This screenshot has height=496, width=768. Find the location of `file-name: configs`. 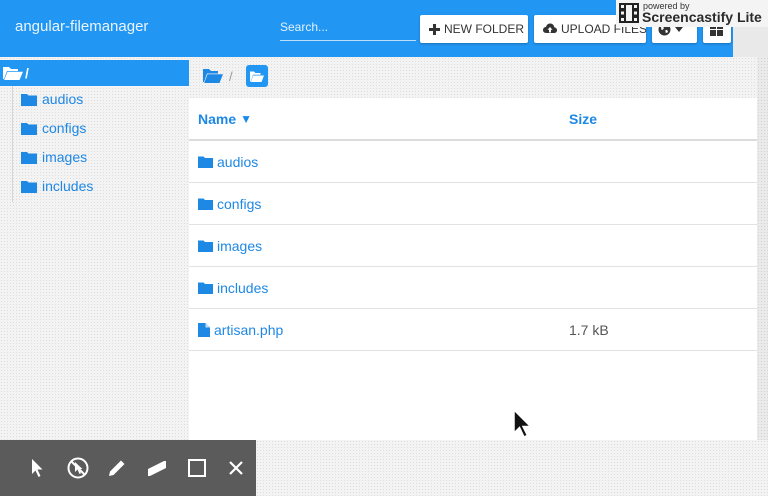

file-name: configs is located at coordinates (239, 204).